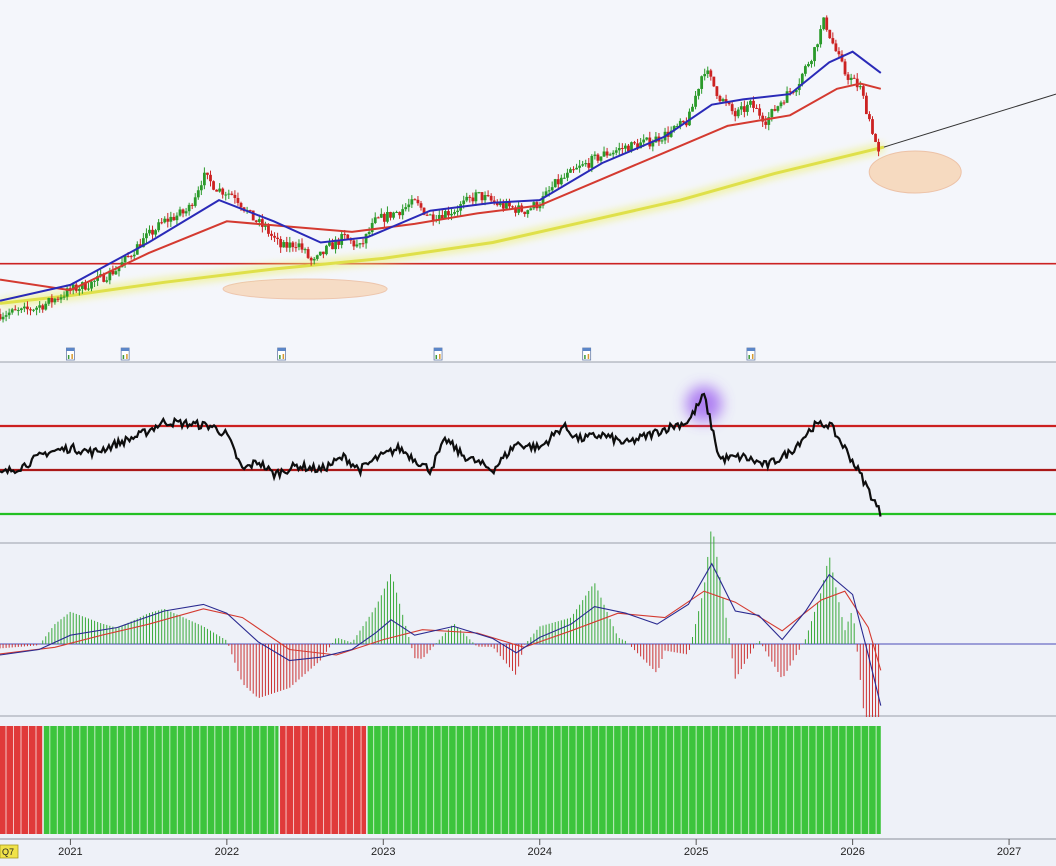  What do you see at coordinates (539, 852) in the screenshot?
I see `x-tick-label: 2024` at bounding box center [539, 852].